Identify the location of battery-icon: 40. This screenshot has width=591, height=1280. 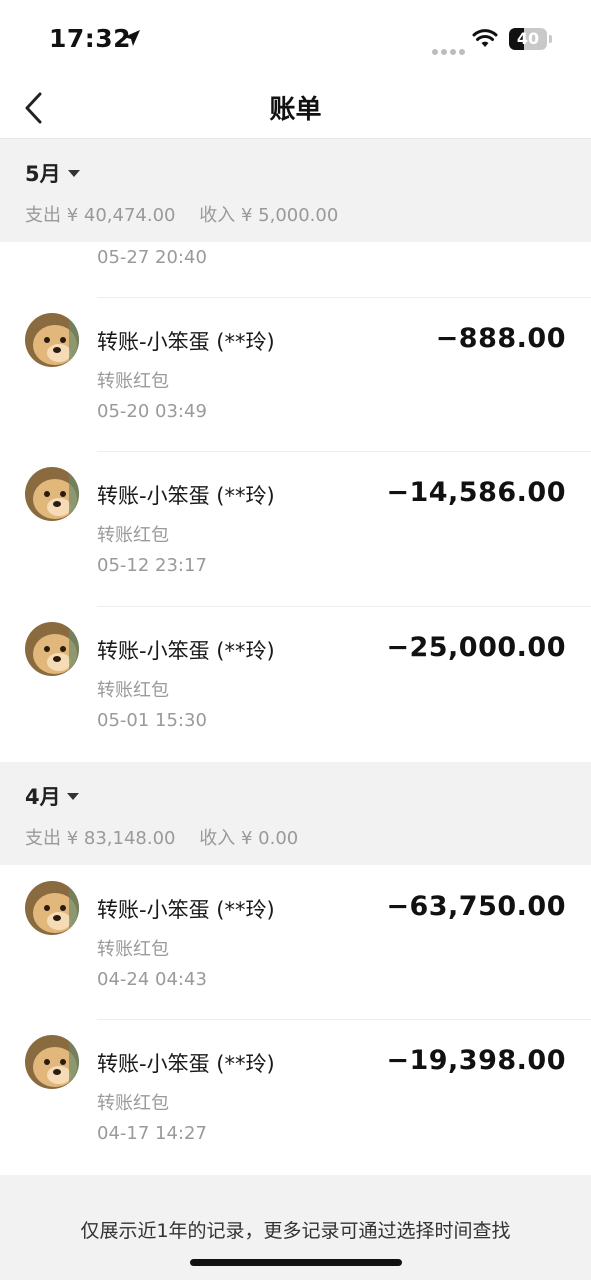
(531, 39).